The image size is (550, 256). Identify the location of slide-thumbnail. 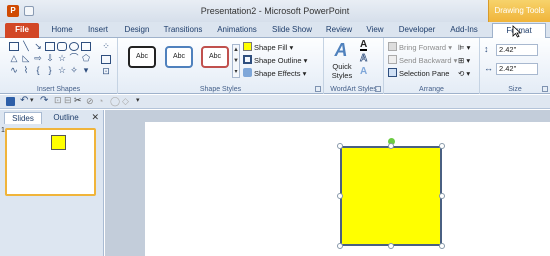
(50, 162).